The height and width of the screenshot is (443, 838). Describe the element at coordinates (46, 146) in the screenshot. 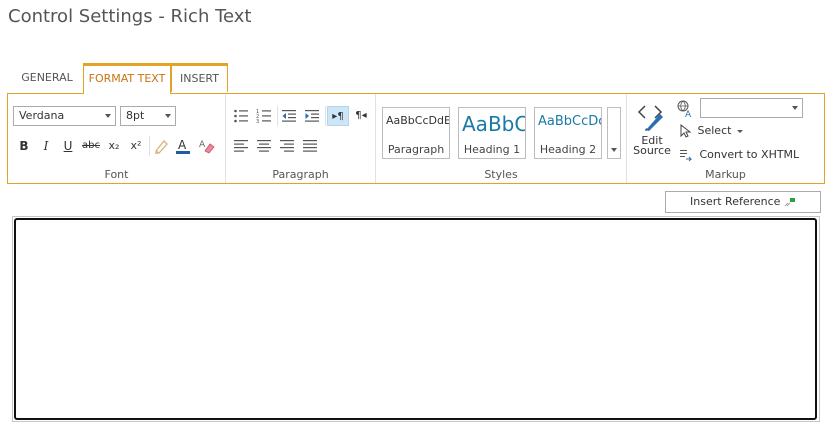

I see `italic-button: I` at that location.